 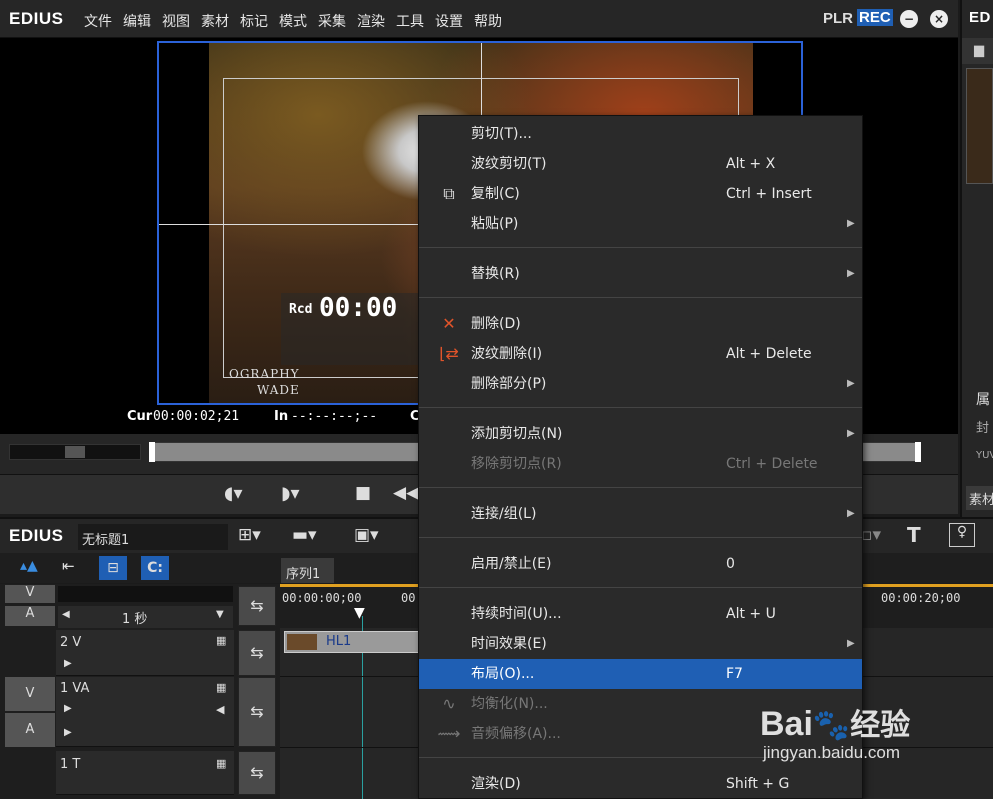 I want to click on context-menu-item: 持续时间(U)... Alt + U, so click(x=640, y=614).